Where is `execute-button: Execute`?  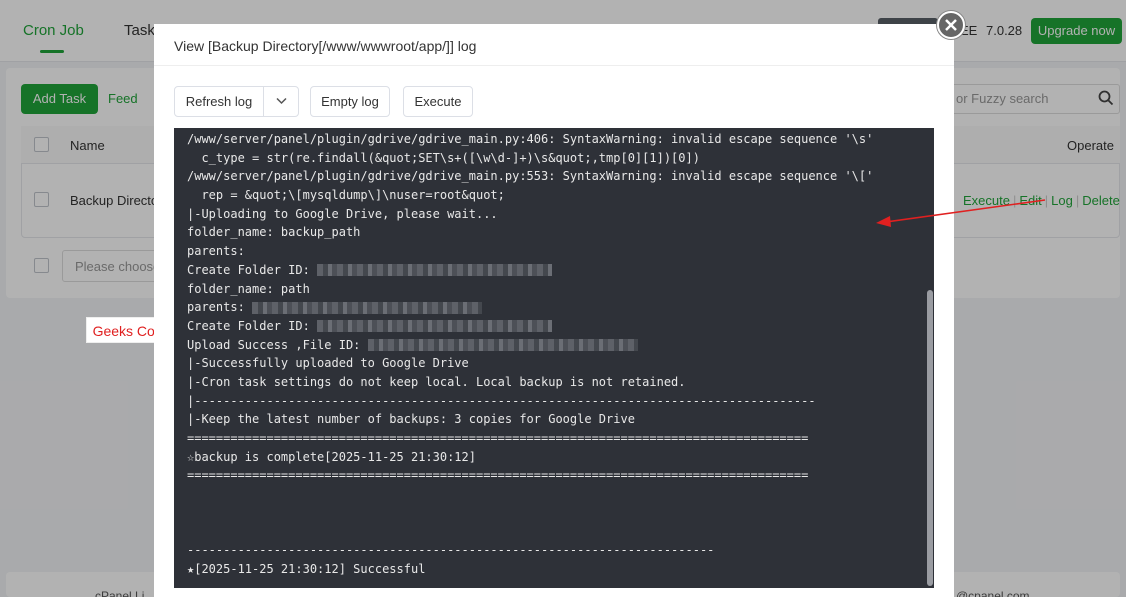
execute-button: Execute is located at coordinates (438, 101).